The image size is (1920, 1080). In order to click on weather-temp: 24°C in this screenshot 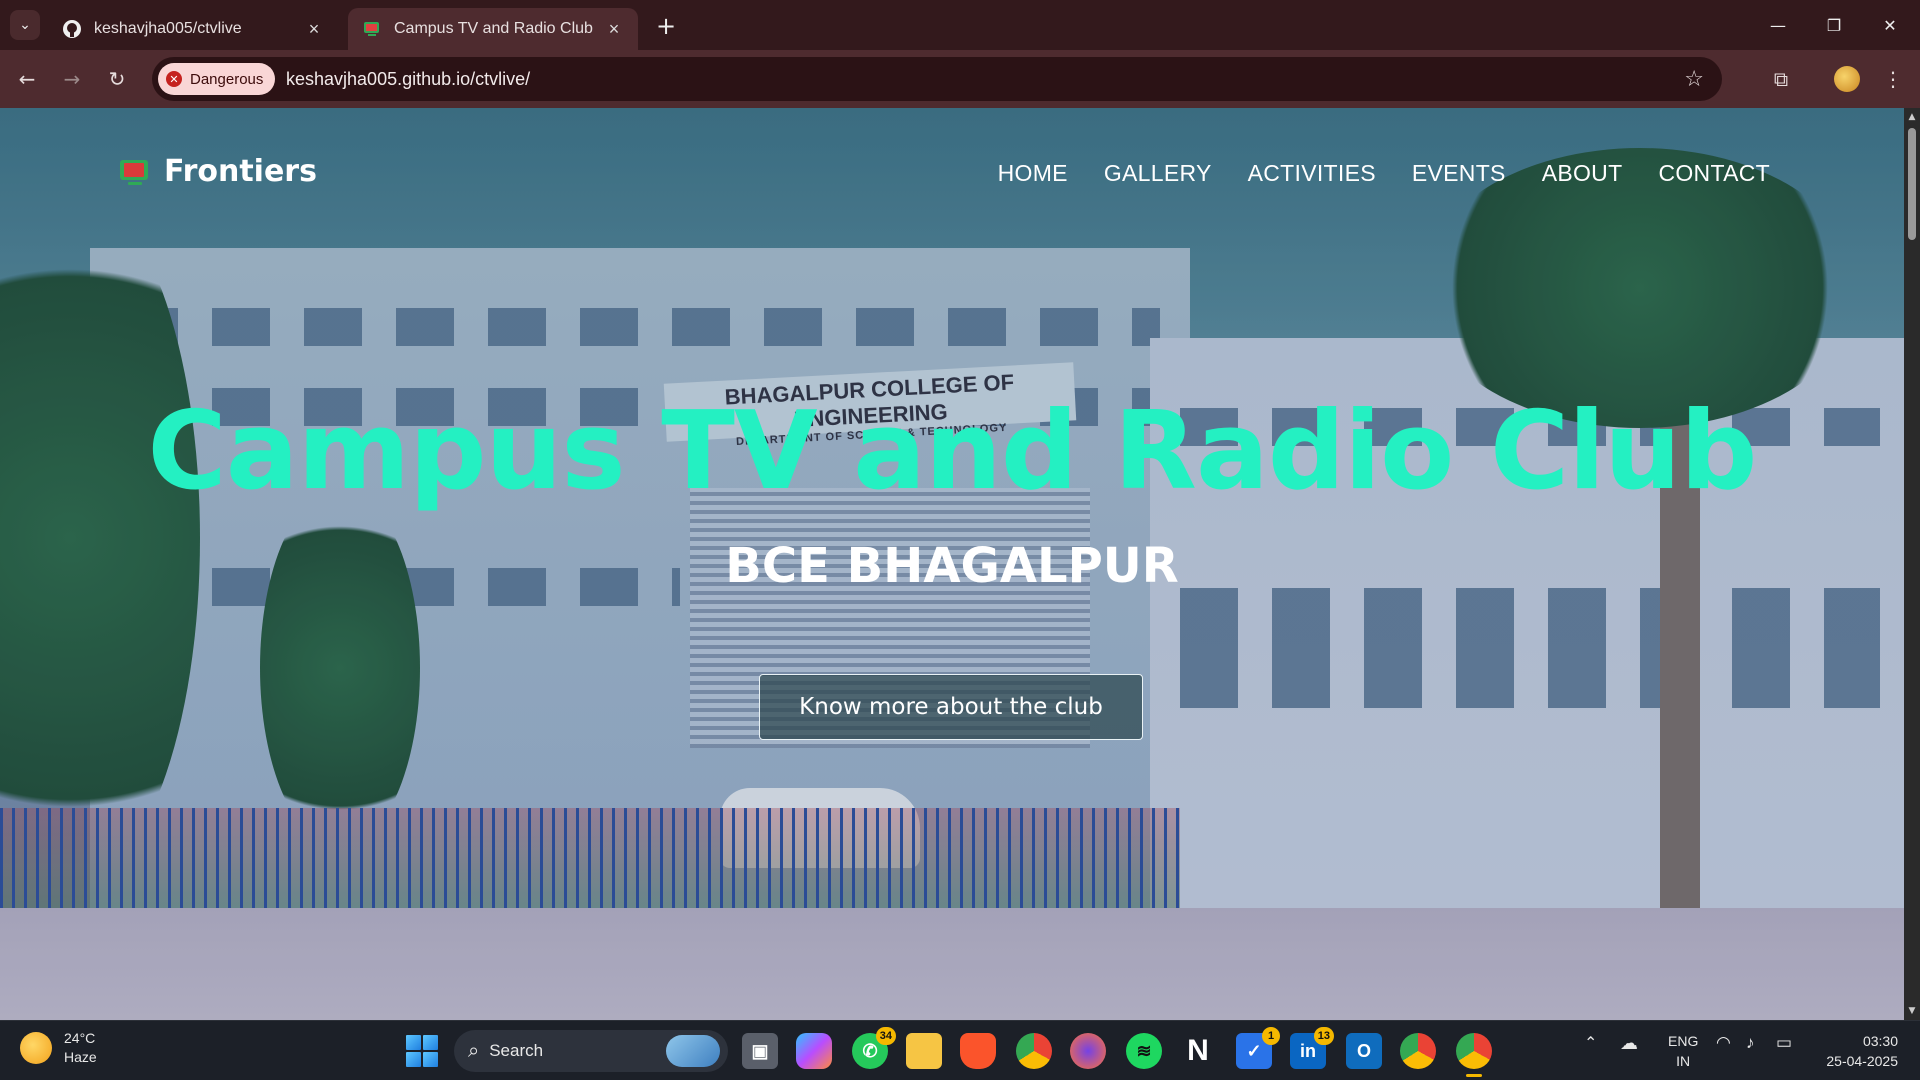, I will do `click(80, 1038)`.